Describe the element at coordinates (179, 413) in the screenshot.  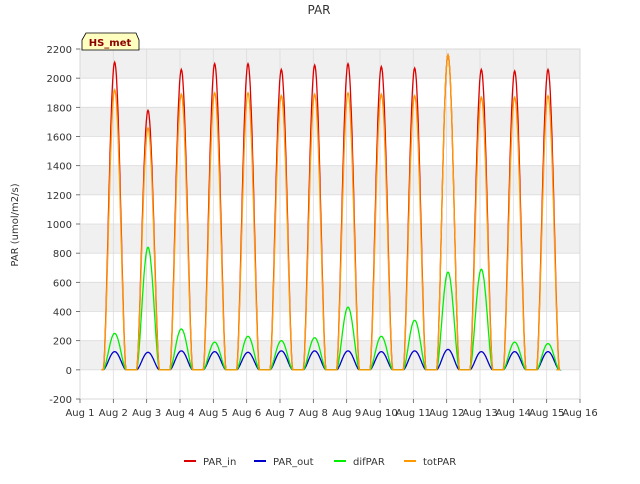
I see `x-tick-label: Aug 4` at that location.